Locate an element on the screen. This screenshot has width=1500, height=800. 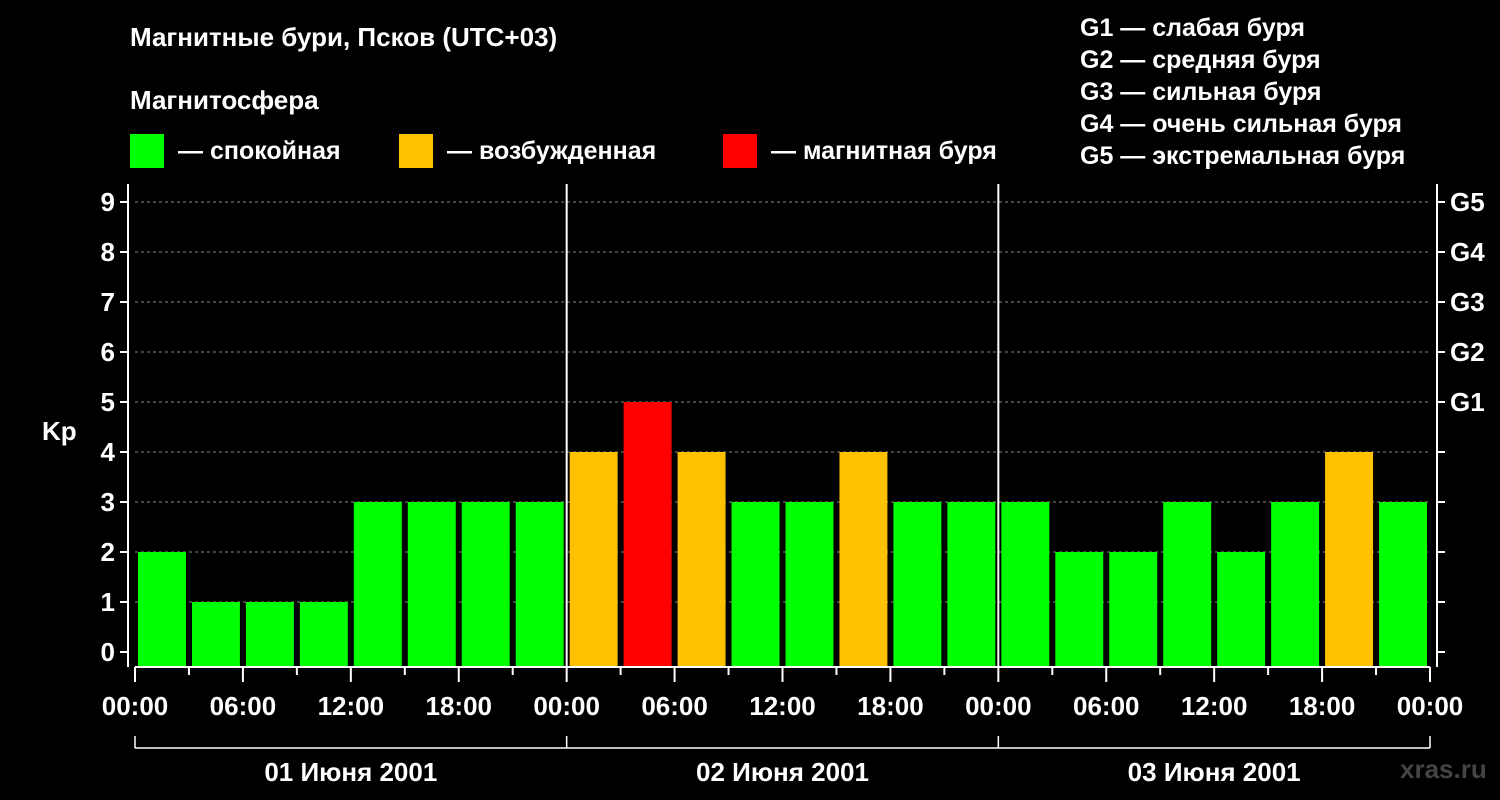
y-tick-label: 2 is located at coordinates (108, 552).